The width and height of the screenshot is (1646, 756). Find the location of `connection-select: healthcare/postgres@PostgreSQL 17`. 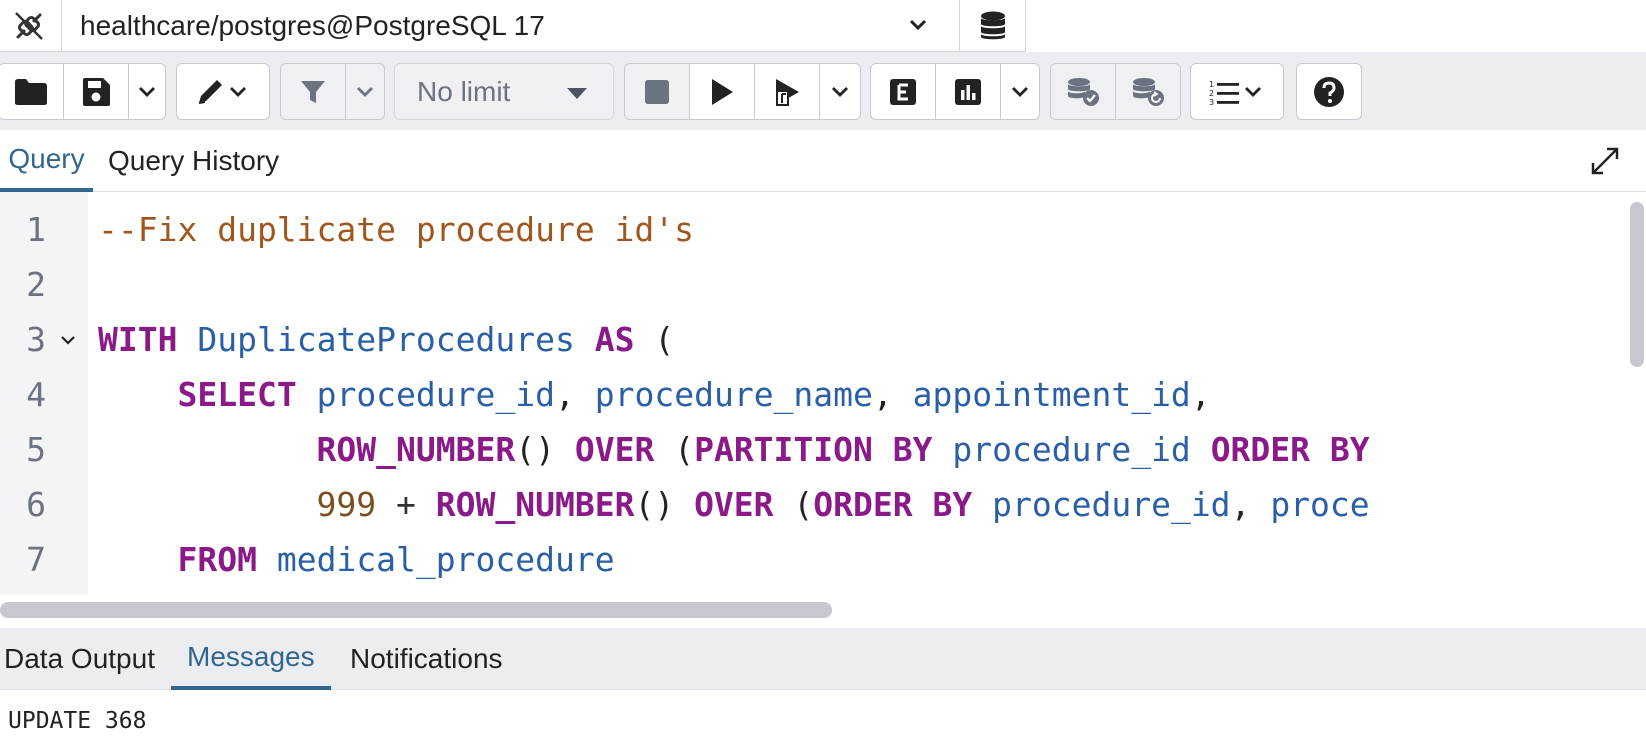

connection-select: healthcare/postgres@PostgreSQL 17 is located at coordinates (511, 26).